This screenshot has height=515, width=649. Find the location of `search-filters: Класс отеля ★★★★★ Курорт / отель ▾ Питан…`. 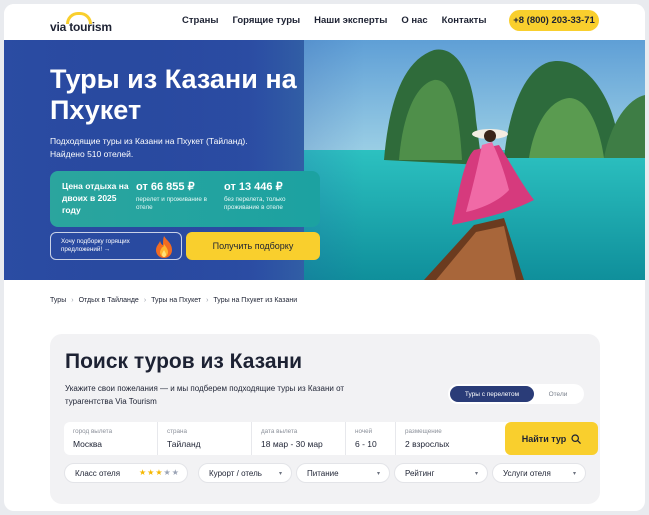

search-filters: Класс отеля ★★★★★ Курорт / отель ▾ Питан… is located at coordinates (325, 473).